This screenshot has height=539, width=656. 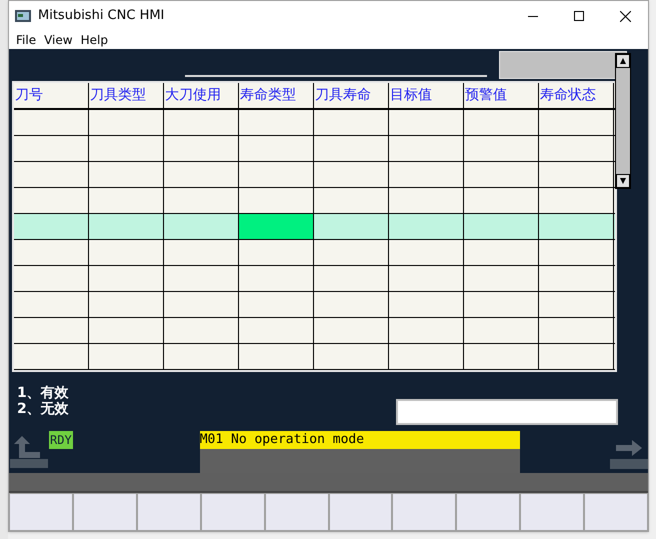 I want to click on maximize-icon, so click(x=579, y=16).